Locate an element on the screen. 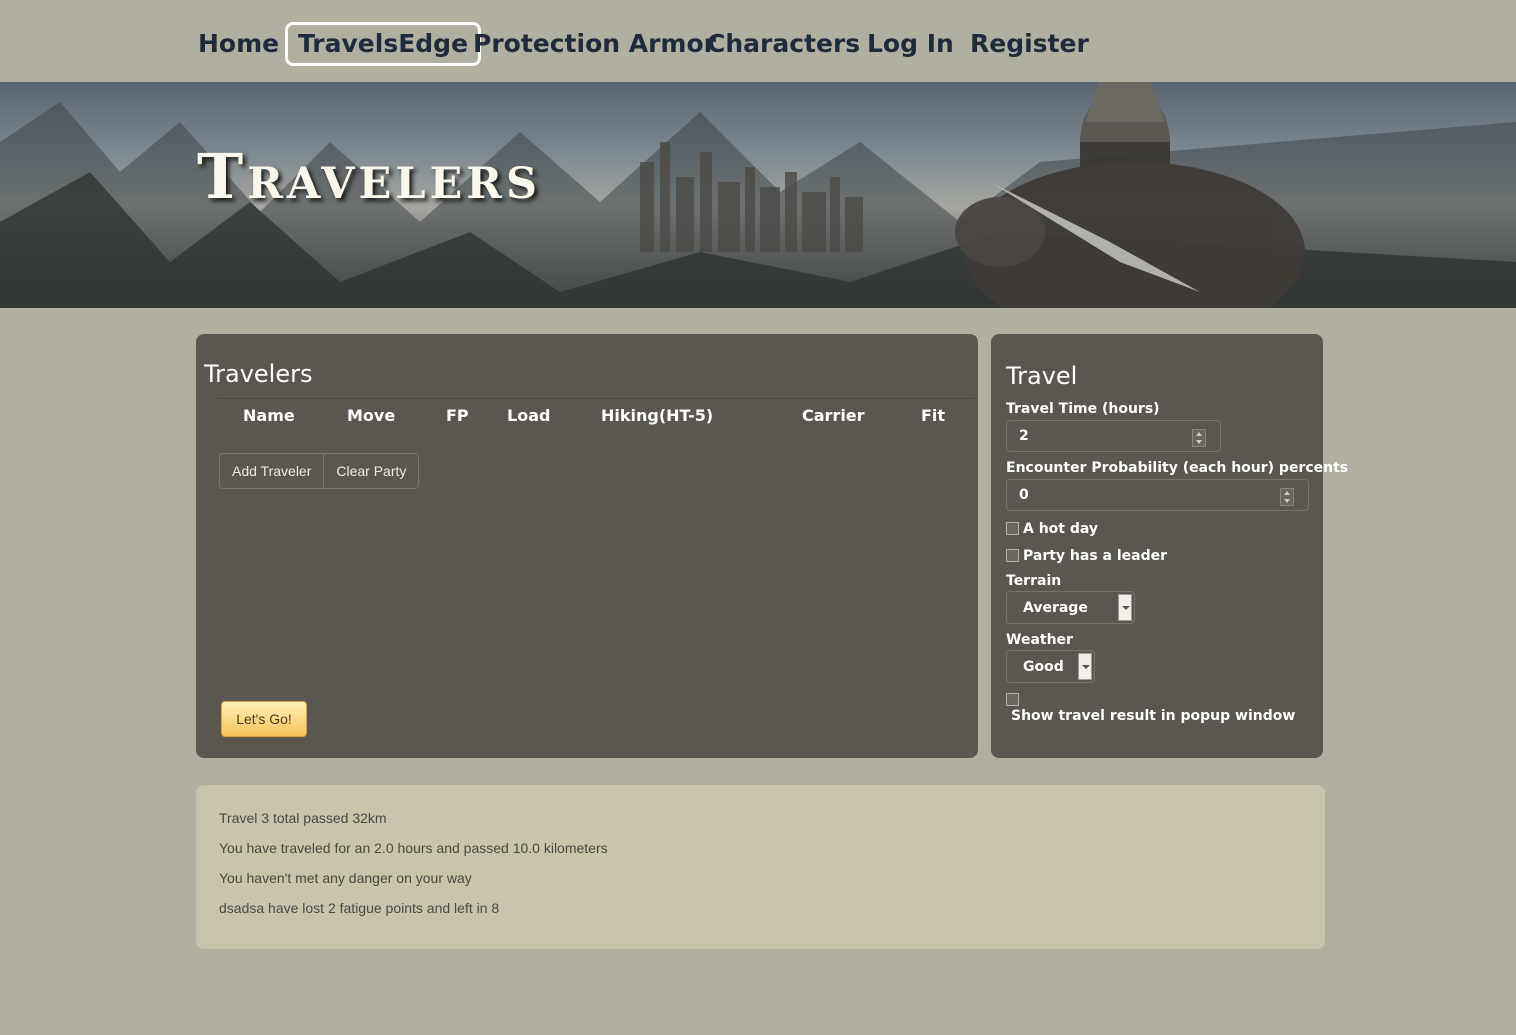 The height and width of the screenshot is (1035, 1516). nav-protection-armor: Protection Armor is located at coordinates (594, 44).